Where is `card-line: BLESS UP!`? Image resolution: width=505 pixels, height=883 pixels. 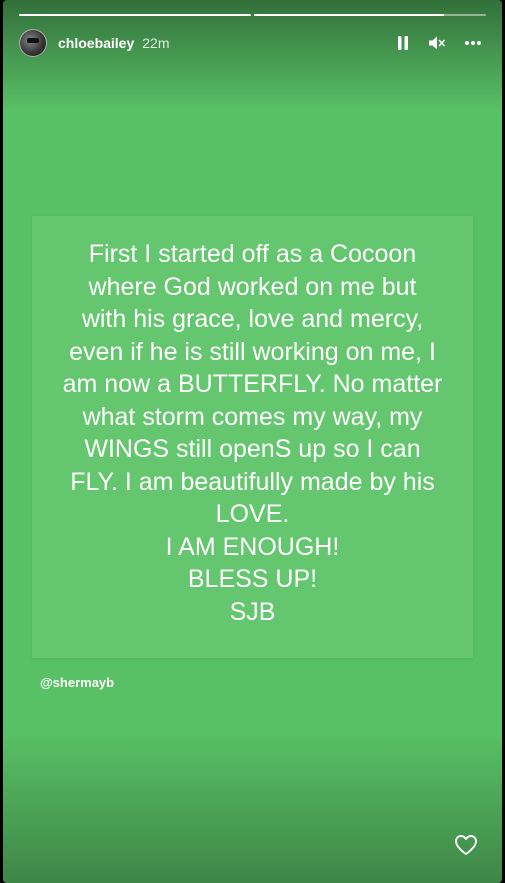 card-line: BLESS UP! is located at coordinates (252, 579).